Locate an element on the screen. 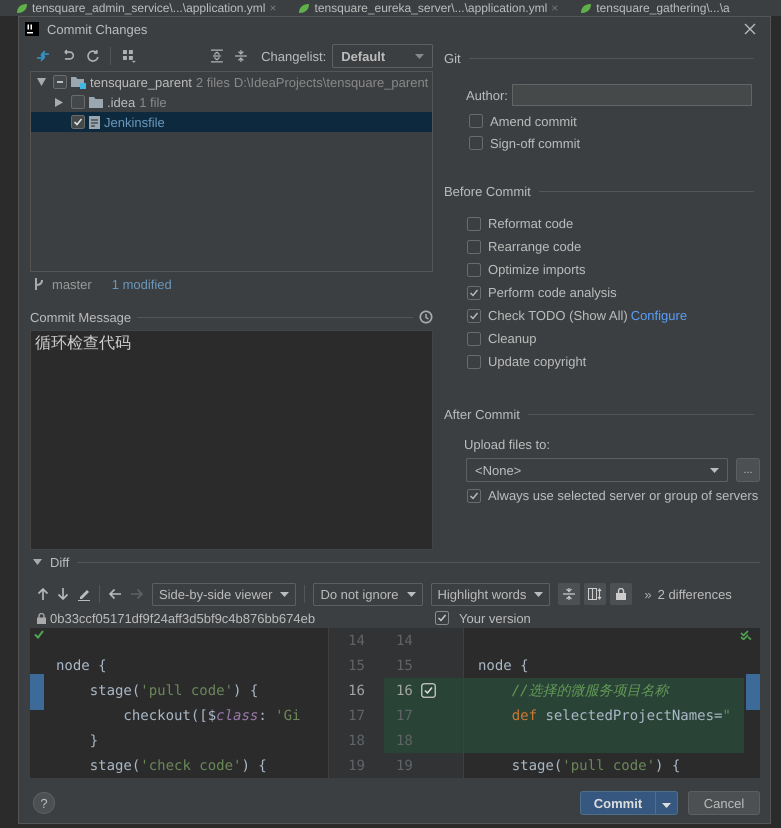 This screenshot has height=828, width=781. compare-arrows-icon is located at coordinates (43, 56).